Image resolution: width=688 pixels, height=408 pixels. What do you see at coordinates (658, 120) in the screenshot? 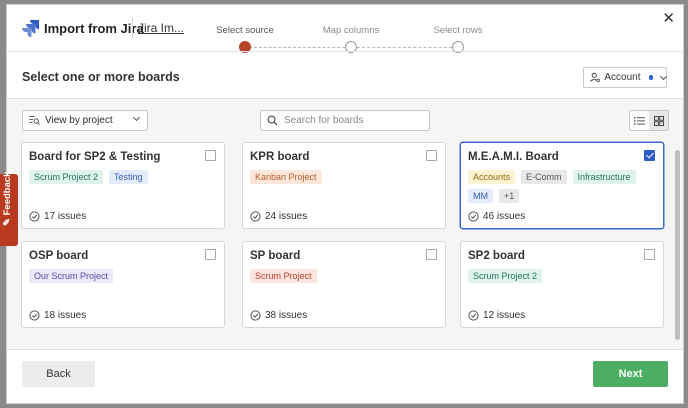
I see `grid-view-icon` at bounding box center [658, 120].